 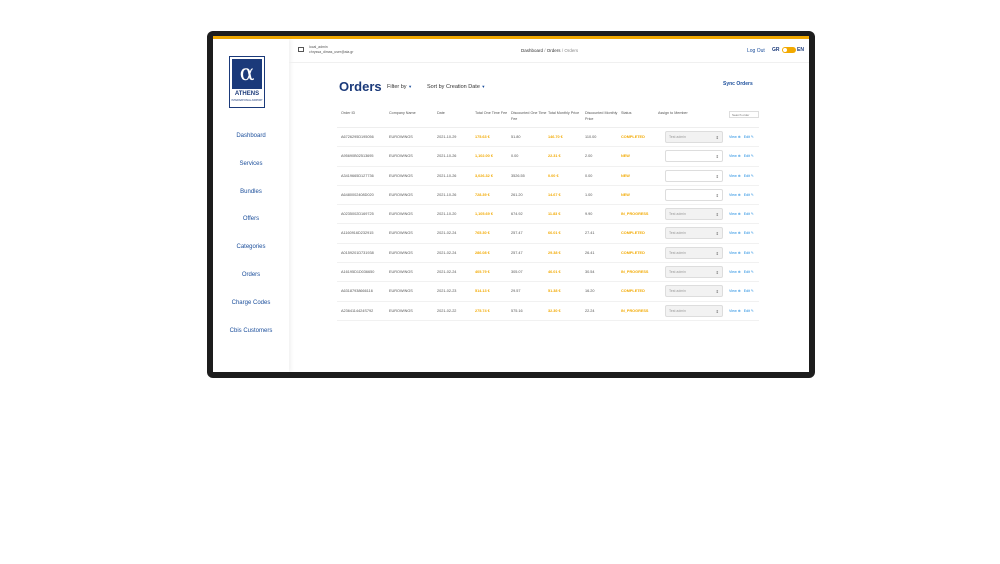 I want to click on cell-order-id: A63187938666116, so click(x=357, y=291).